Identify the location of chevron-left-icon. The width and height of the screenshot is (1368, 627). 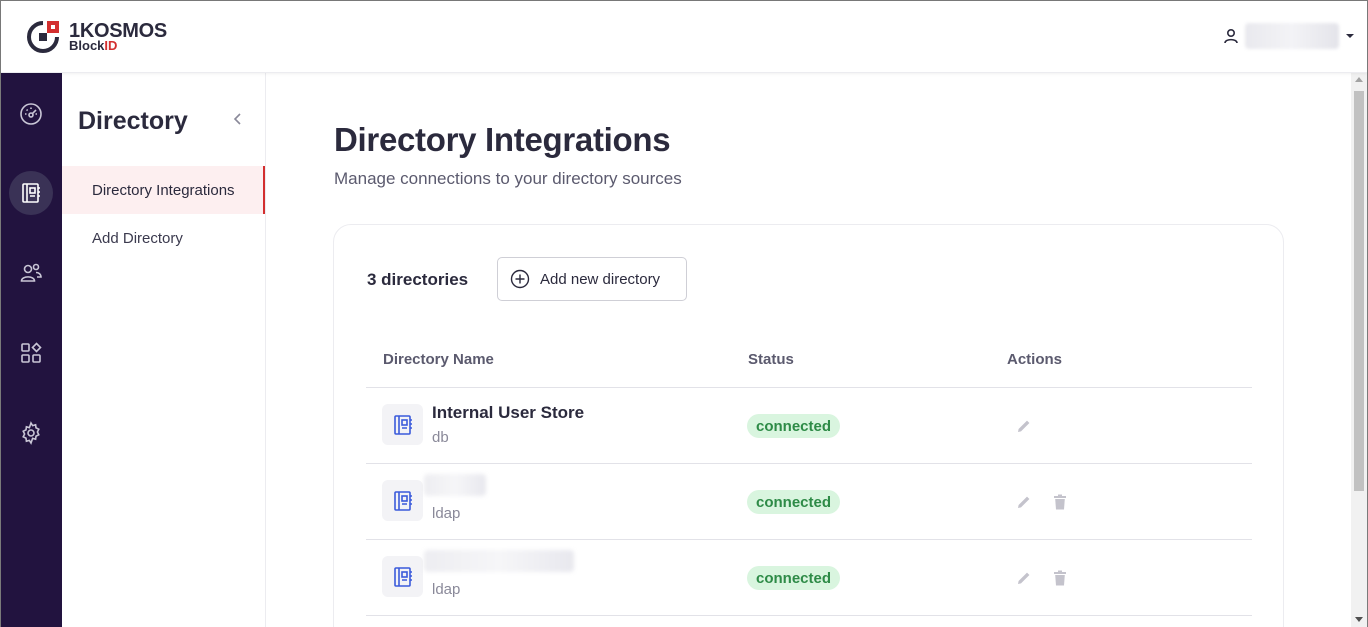
(237, 119).